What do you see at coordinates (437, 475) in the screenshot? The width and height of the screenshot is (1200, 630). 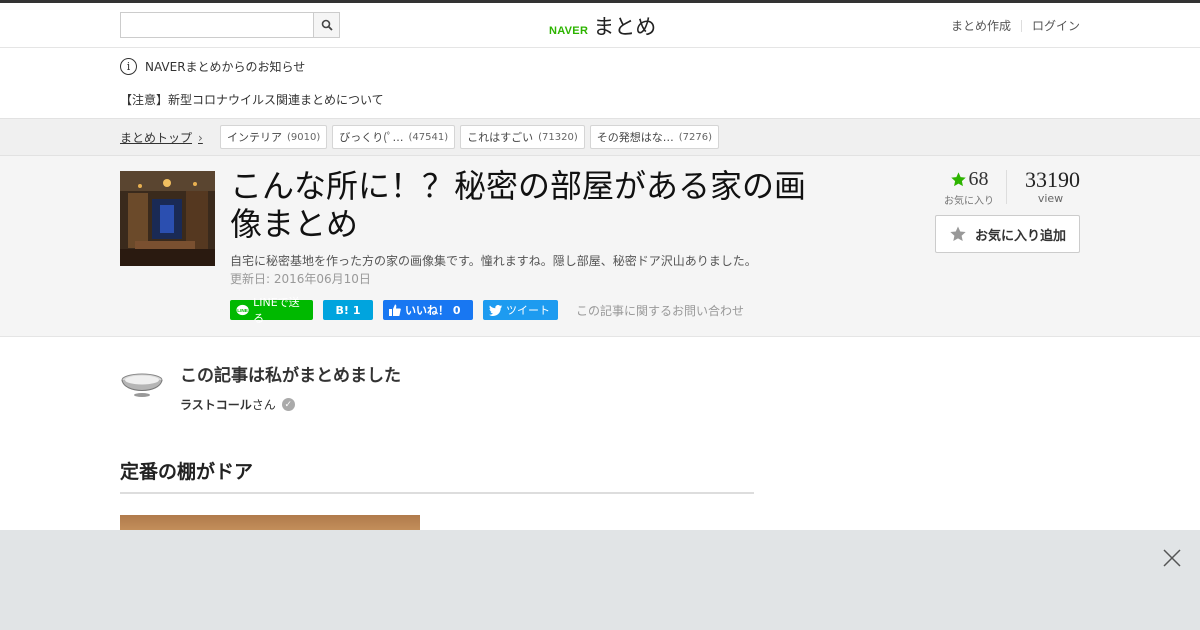 I see `section-heading: 定番の棚がドア` at bounding box center [437, 475].